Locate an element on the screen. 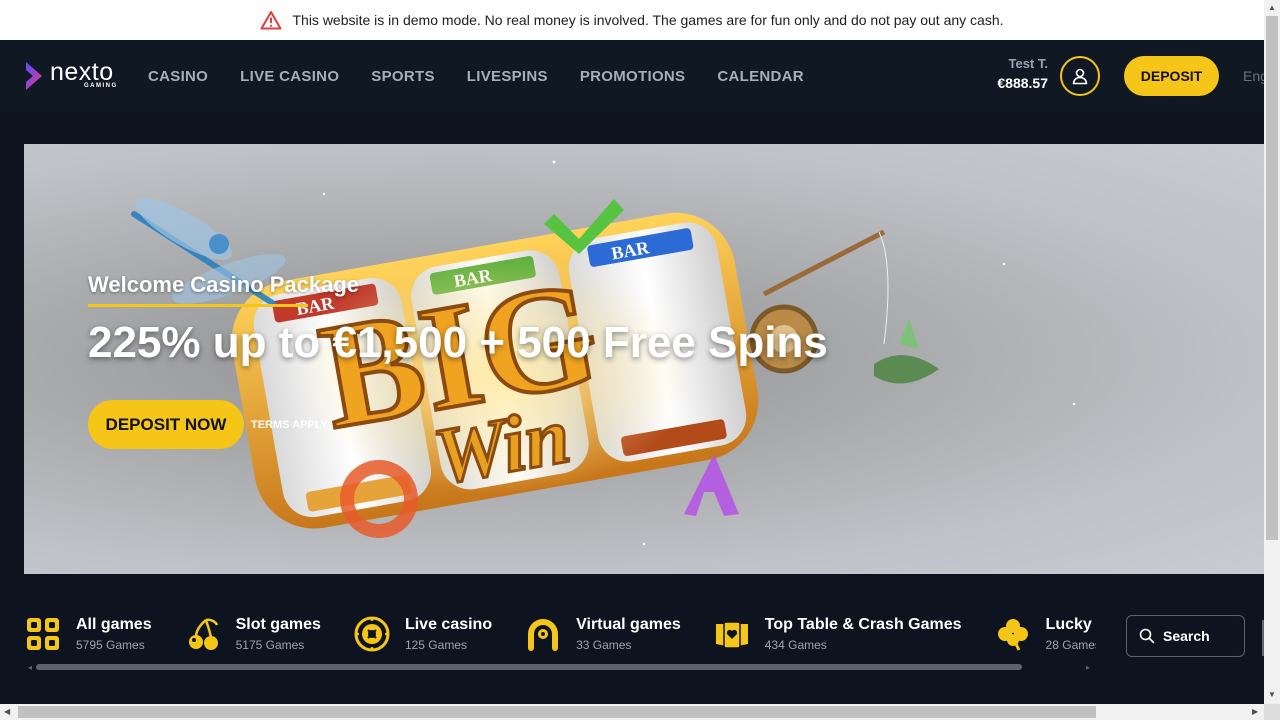  category-title: Live casino is located at coordinates (448, 624).